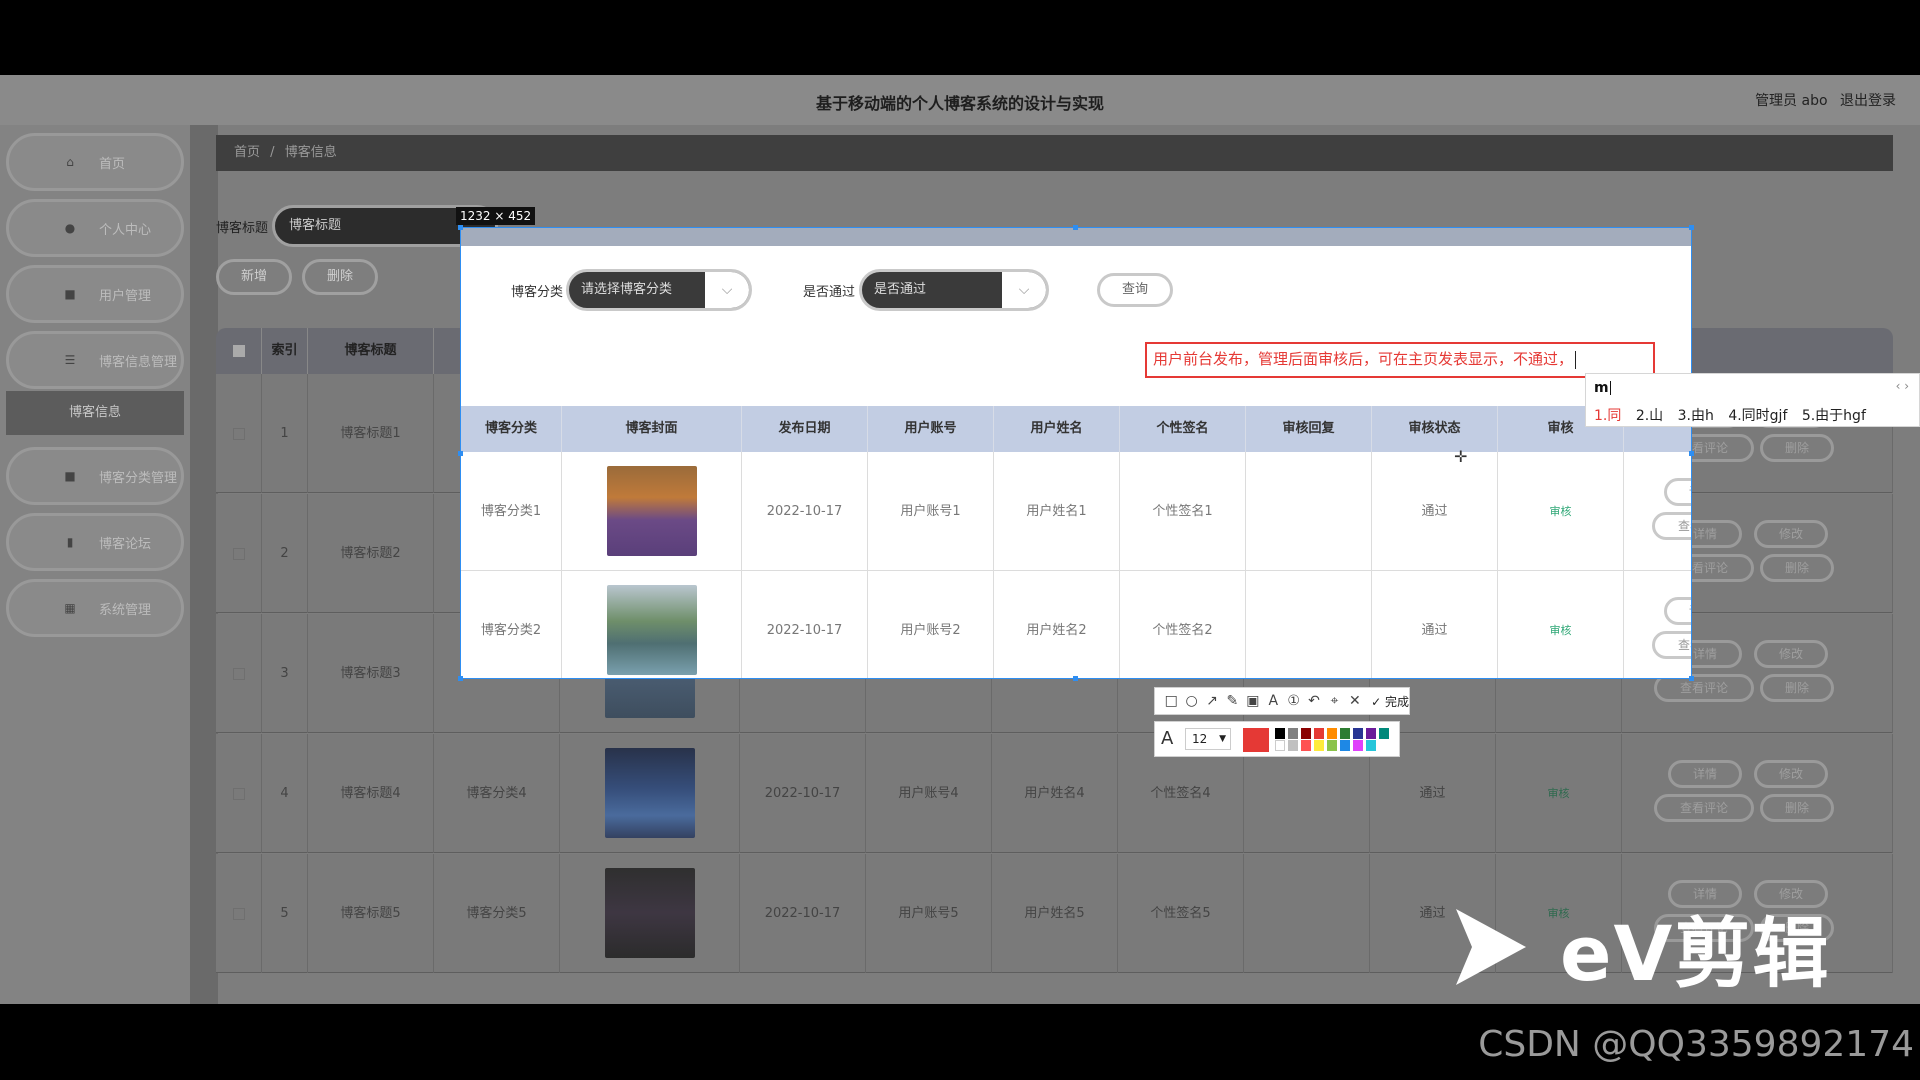 This screenshot has height=1080, width=1920. What do you see at coordinates (460, 678) in the screenshot?
I see `resize-handle-sw` at bounding box center [460, 678].